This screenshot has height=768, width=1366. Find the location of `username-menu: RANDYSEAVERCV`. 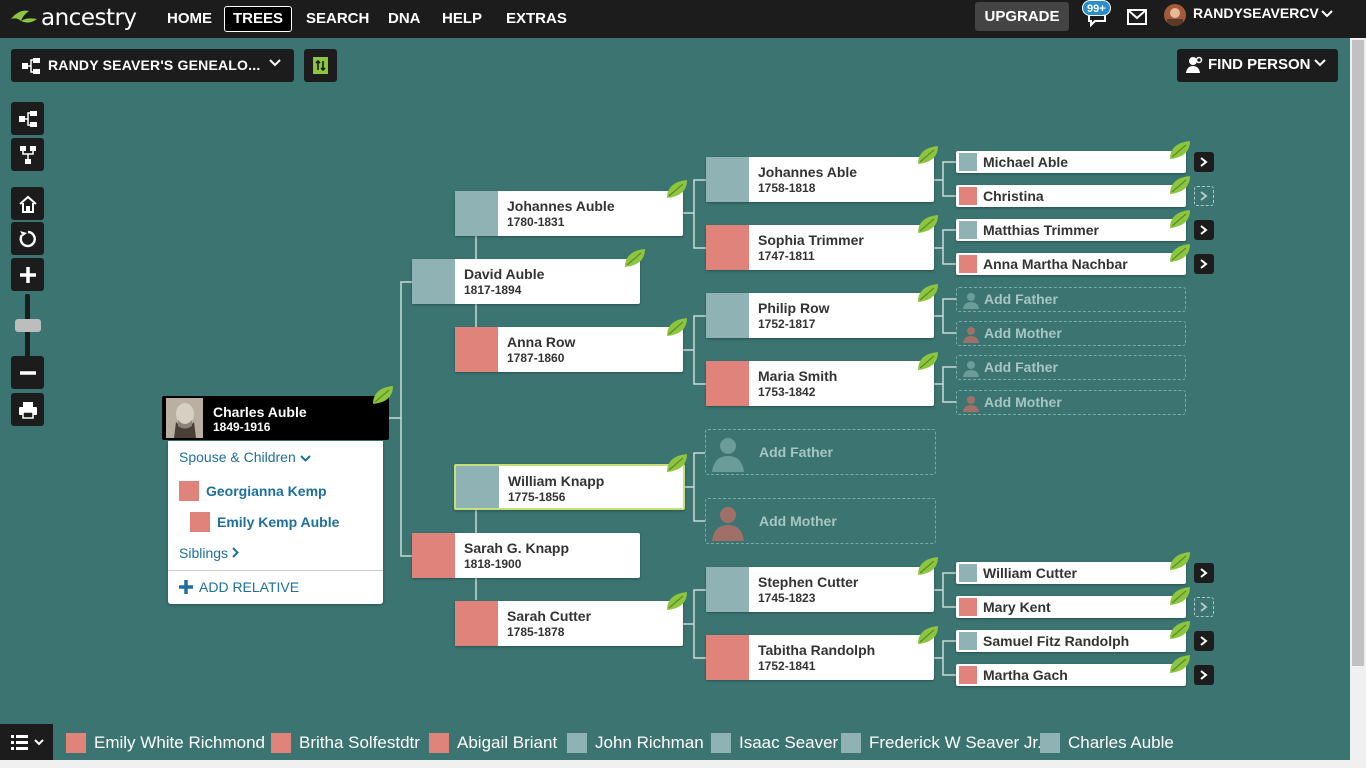

username-menu: RANDYSEAVERCV is located at coordinates (1256, 13).